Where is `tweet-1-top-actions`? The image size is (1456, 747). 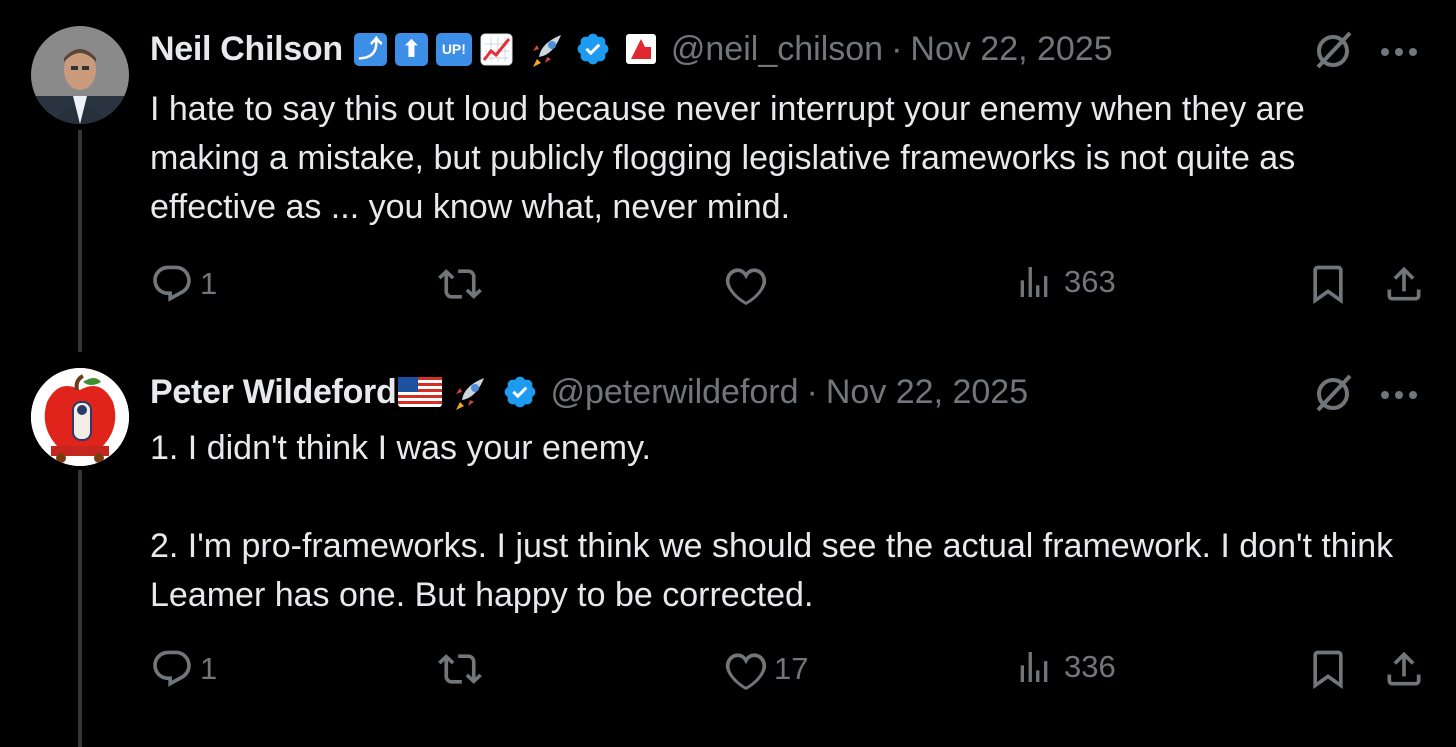
tweet-1-top-actions is located at coordinates (1365, 52).